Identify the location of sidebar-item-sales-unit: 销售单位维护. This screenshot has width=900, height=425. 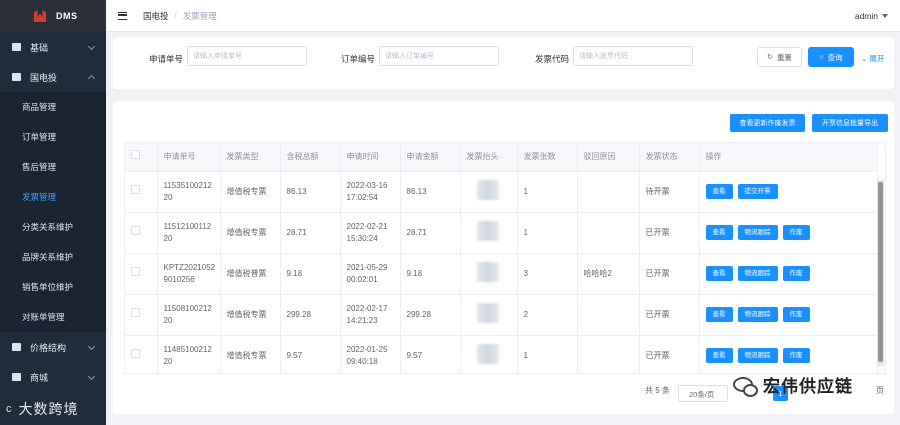
(53, 287).